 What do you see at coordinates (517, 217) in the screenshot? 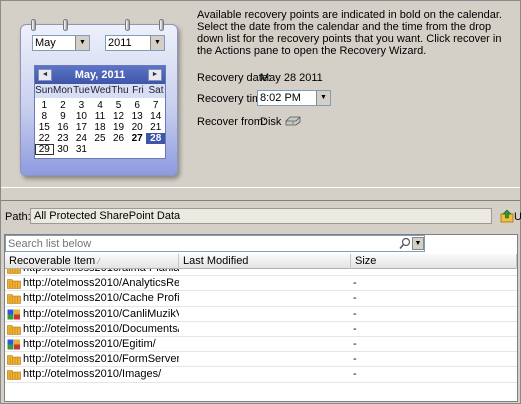
I see `up-label: U` at bounding box center [517, 217].